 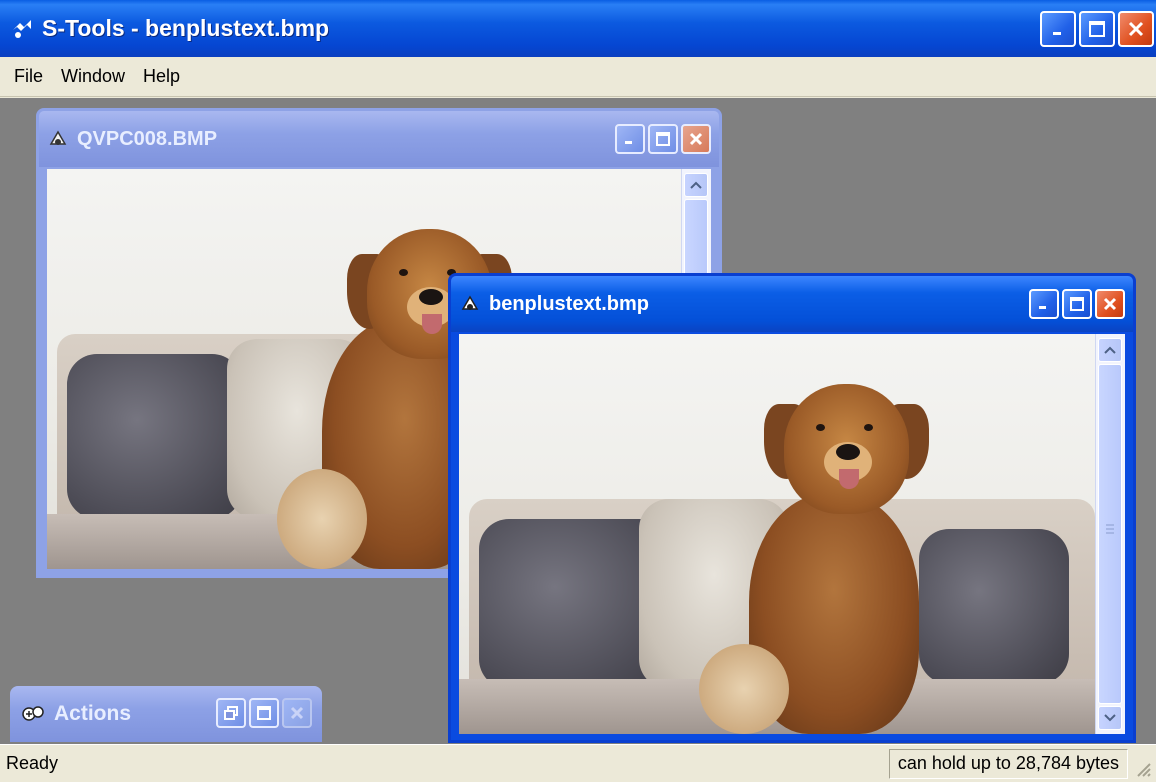 What do you see at coordinates (379, 139) in the screenshot?
I see `image-window-title-bar: QVPC008.BMP` at bounding box center [379, 139].